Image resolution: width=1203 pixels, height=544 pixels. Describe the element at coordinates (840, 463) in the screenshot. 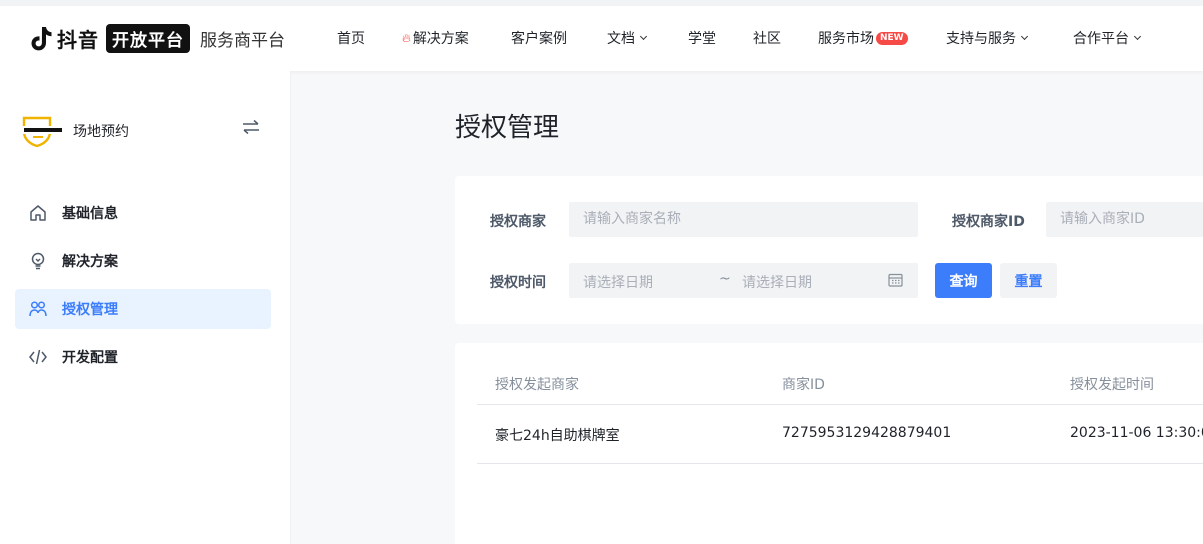

I see `row-divider` at that location.